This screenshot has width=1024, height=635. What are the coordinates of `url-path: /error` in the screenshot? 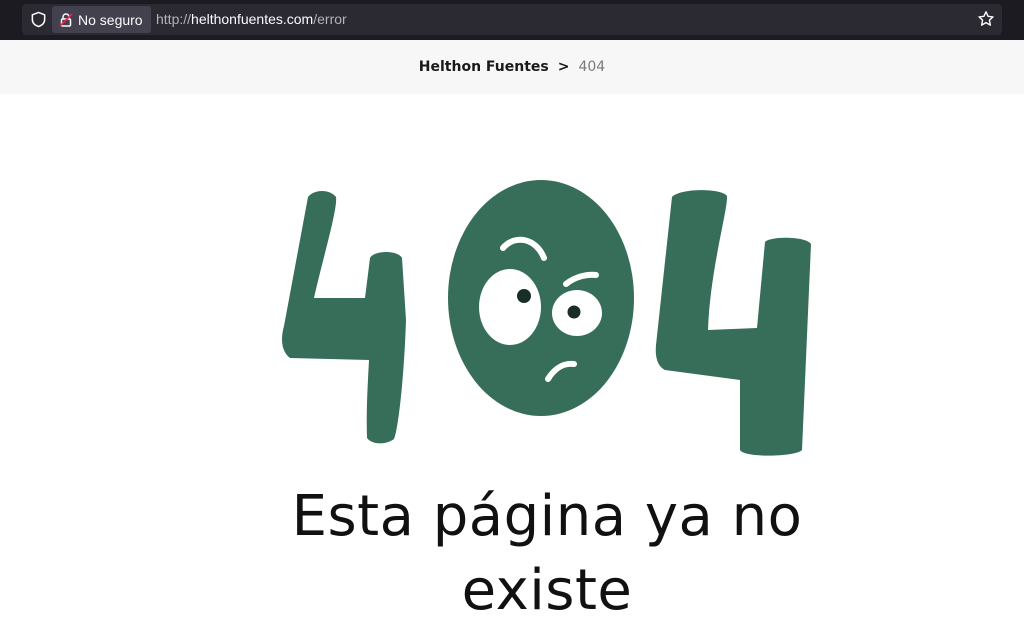 It's located at (330, 19).